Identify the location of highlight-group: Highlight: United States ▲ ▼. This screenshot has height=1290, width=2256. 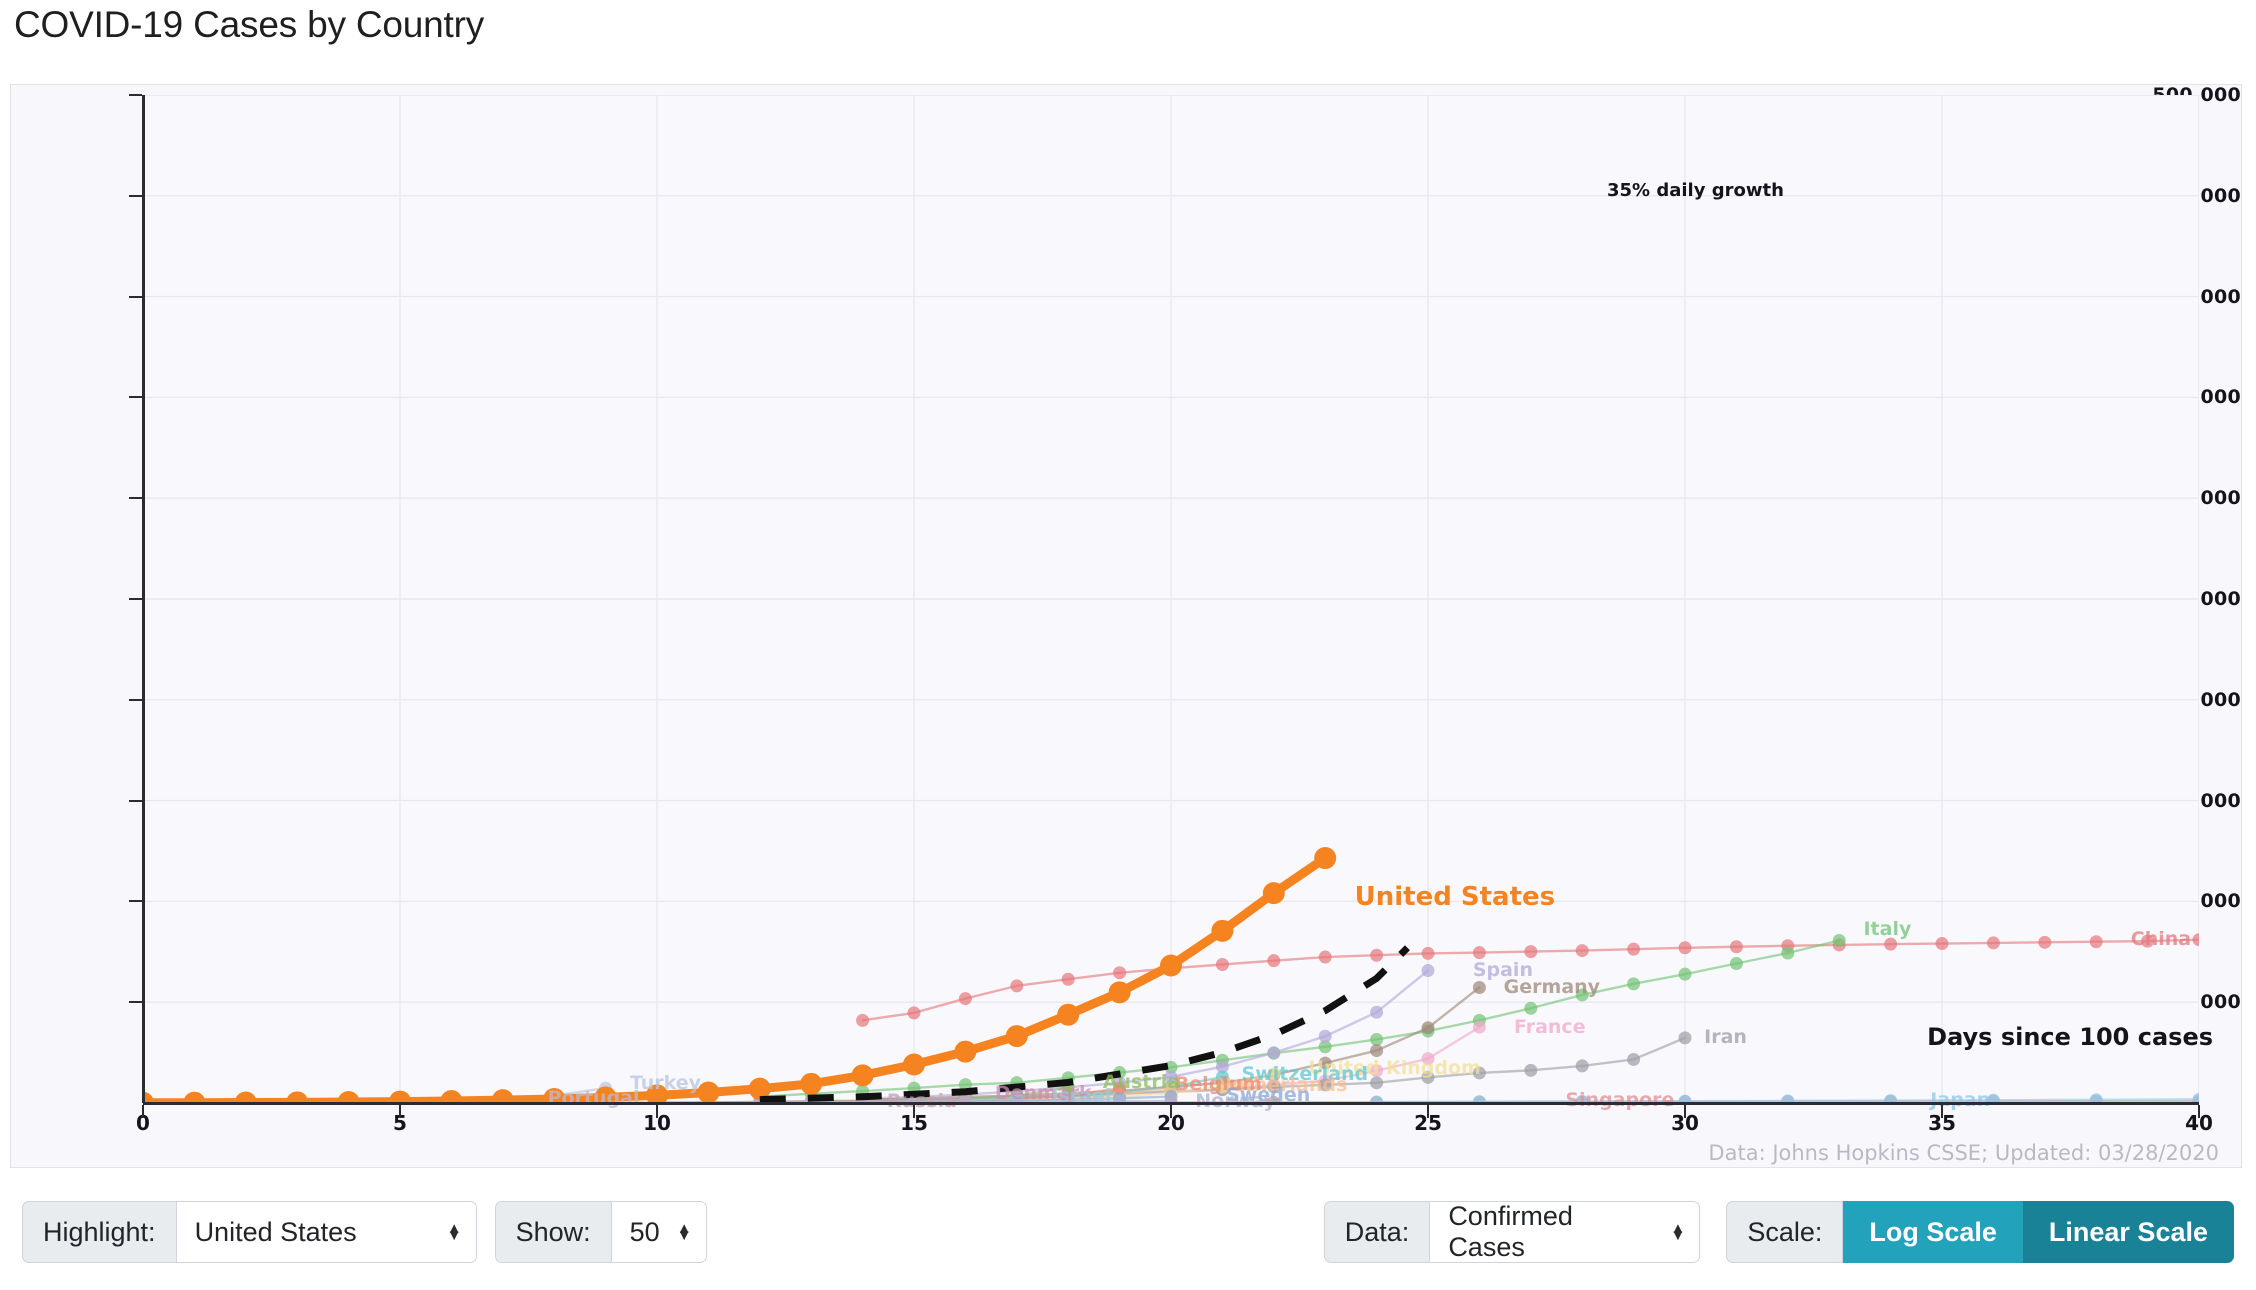
(249, 1232).